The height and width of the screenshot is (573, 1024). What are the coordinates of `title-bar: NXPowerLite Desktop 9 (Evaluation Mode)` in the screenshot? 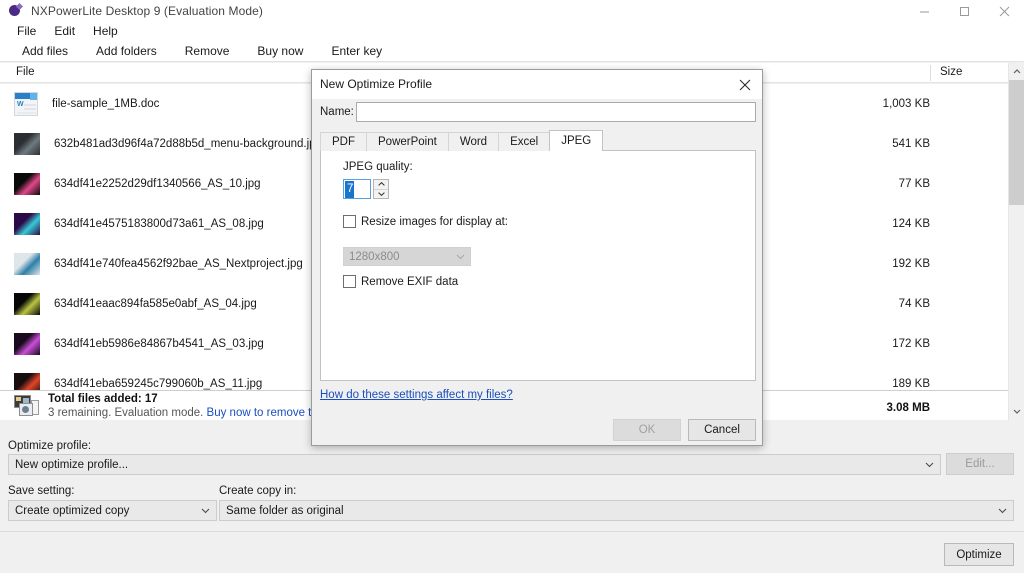 It's located at (512, 11).